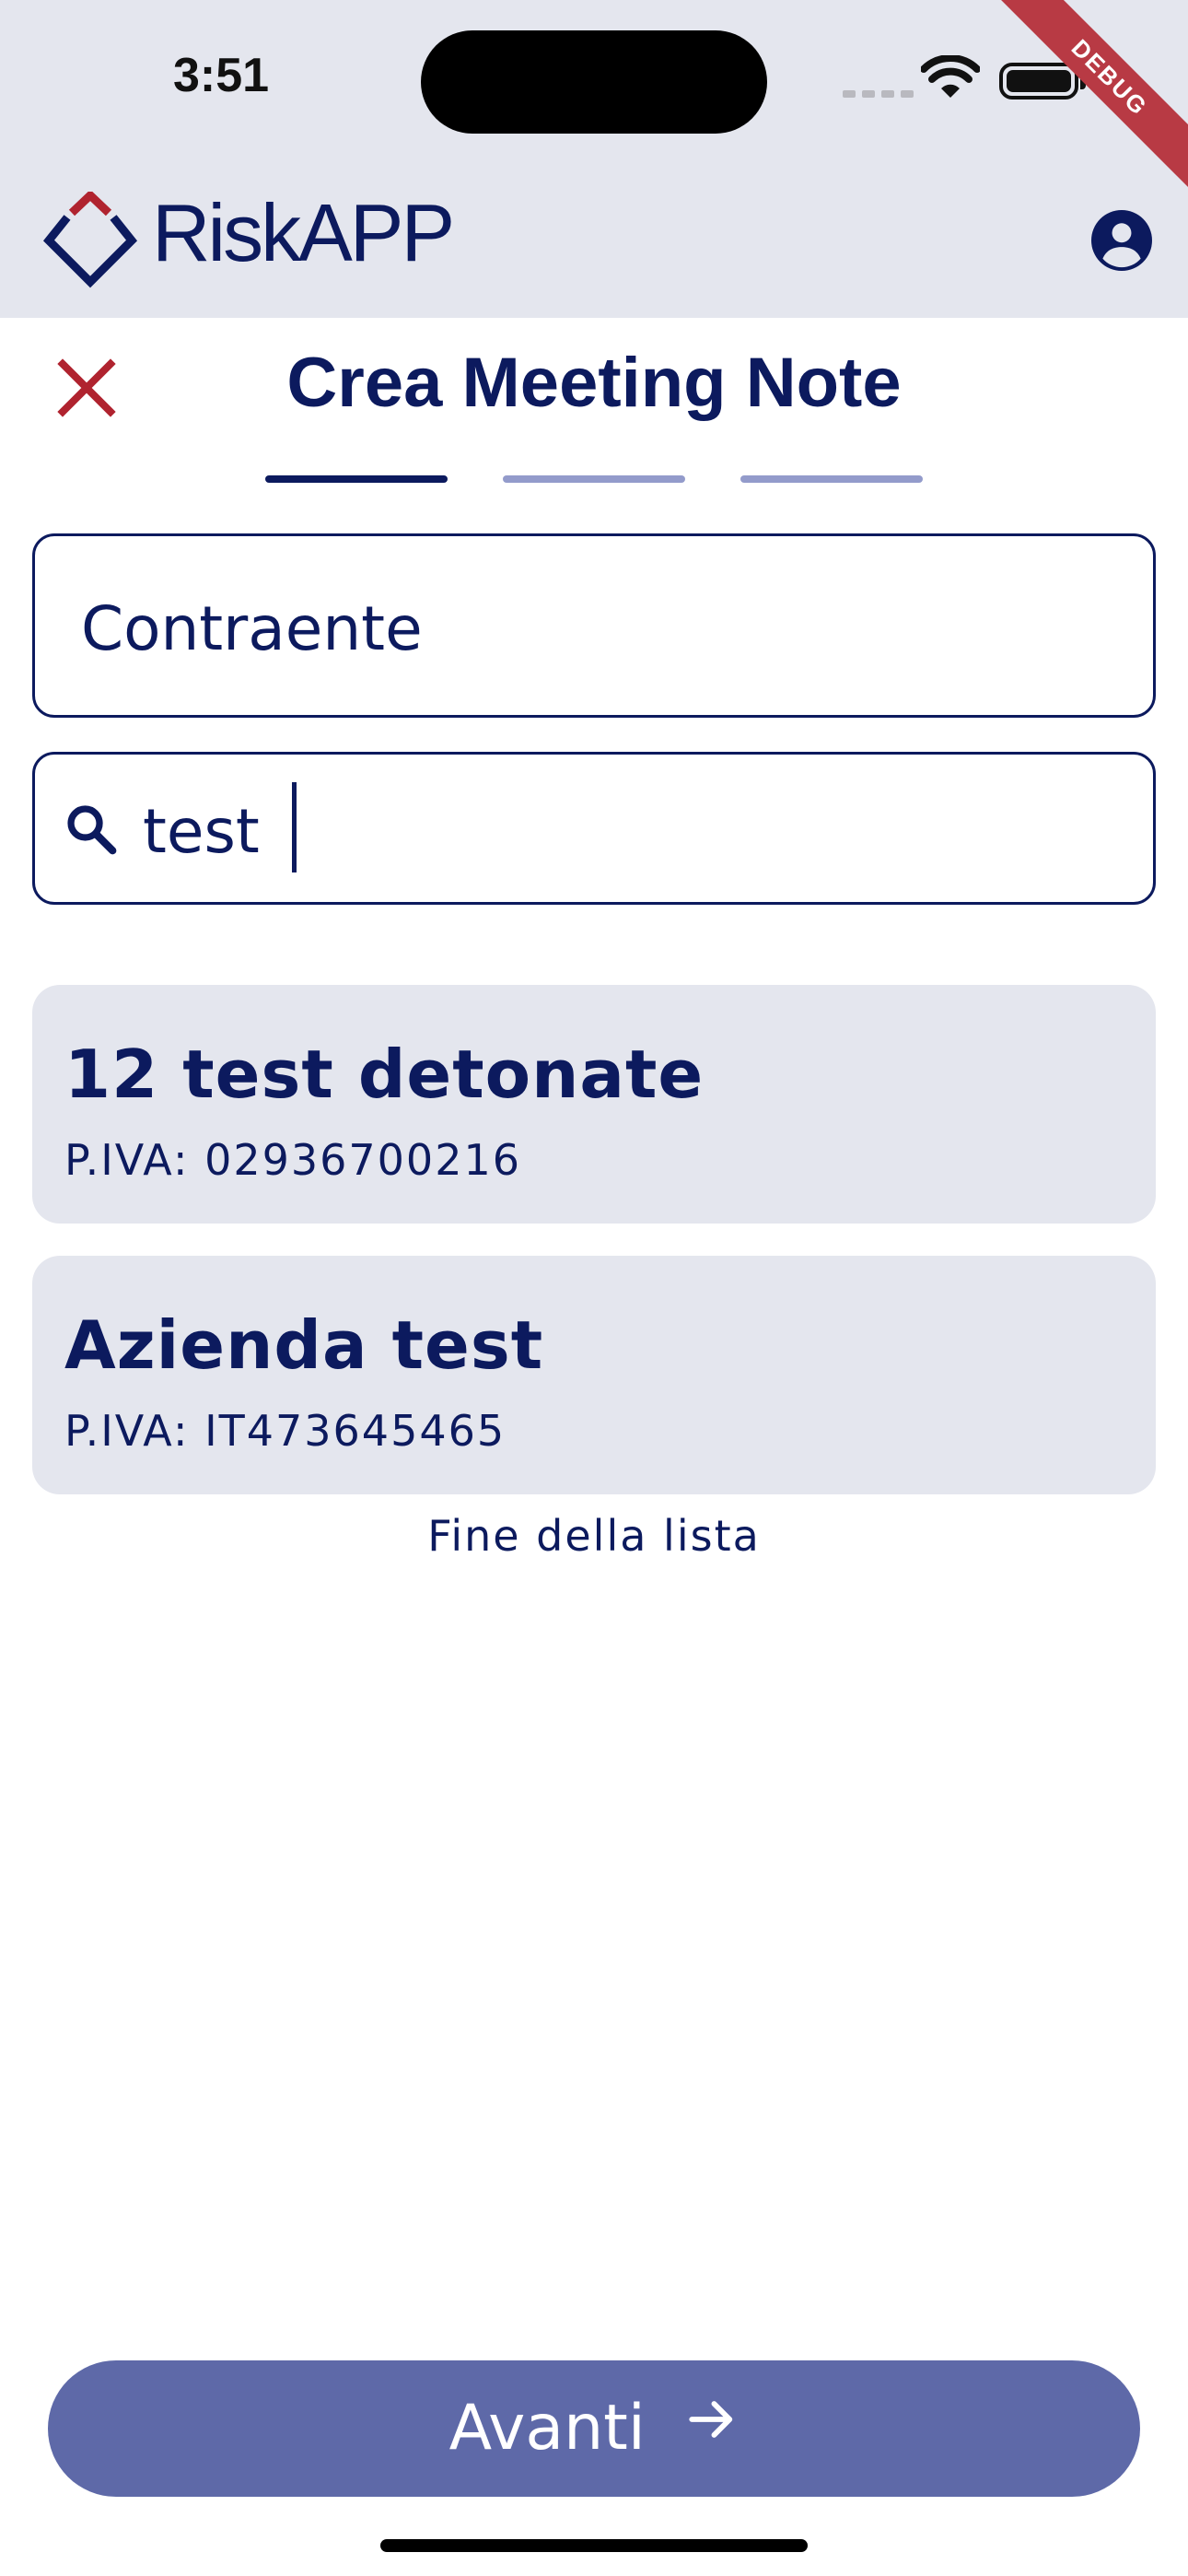 The image size is (1188, 2576). What do you see at coordinates (594, 1536) in the screenshot?
I see `end-of-list-label: Fine della lista` at bounding box center [594, 1536].